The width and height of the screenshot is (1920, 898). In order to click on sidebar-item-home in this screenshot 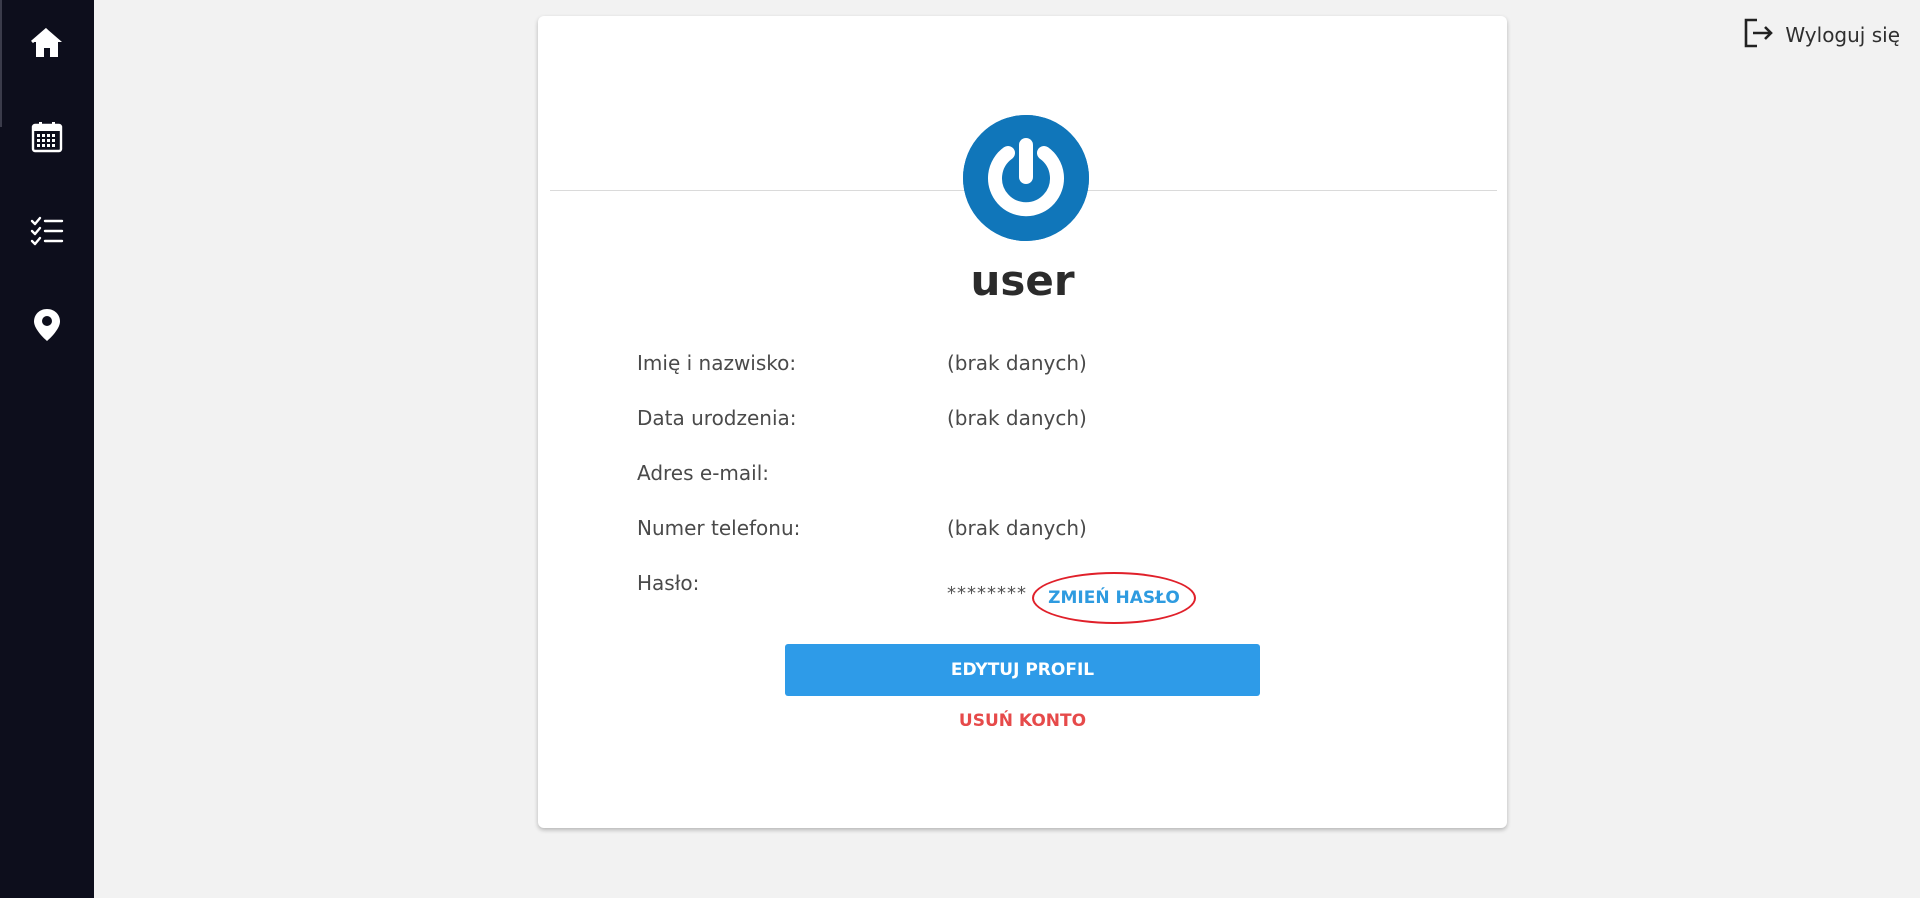, I will do `click(47, 43)`.